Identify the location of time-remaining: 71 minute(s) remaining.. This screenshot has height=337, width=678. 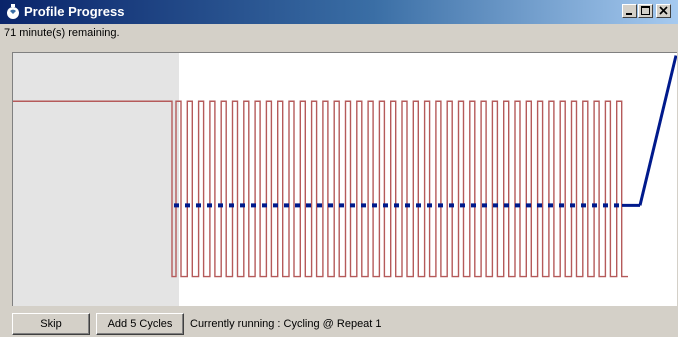
(62, 33).